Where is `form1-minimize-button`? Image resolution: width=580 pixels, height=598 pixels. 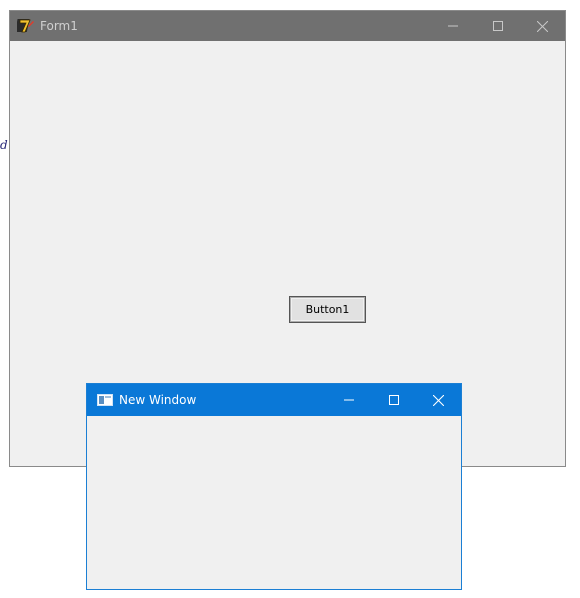
form1-minimize-button is located at coordinates (452, 26).